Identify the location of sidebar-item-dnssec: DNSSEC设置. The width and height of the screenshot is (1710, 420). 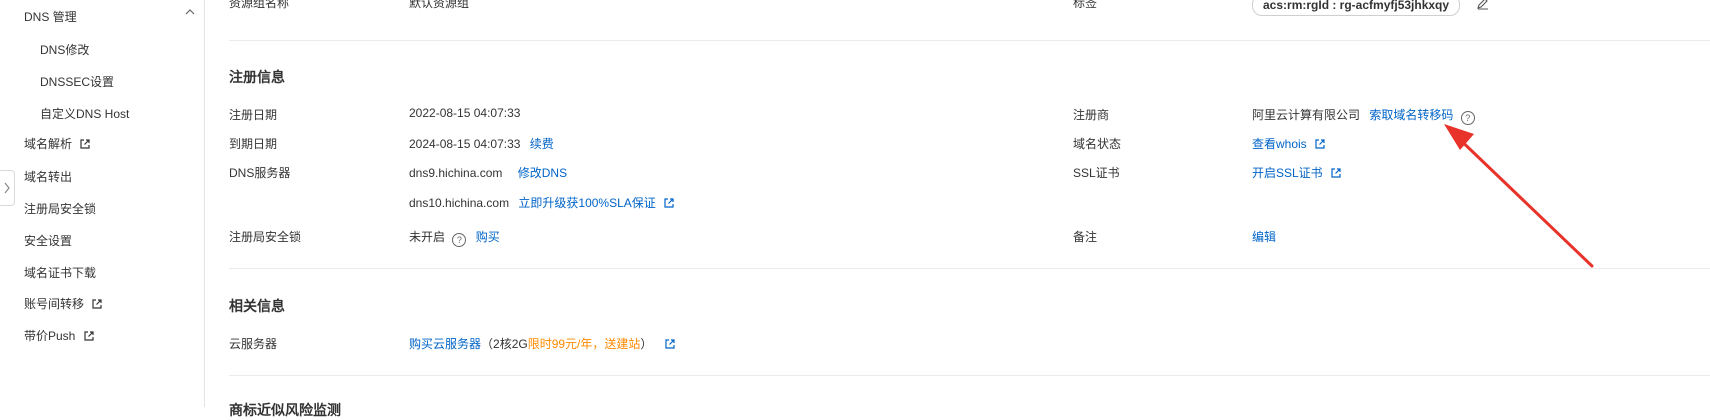
(77, 81).